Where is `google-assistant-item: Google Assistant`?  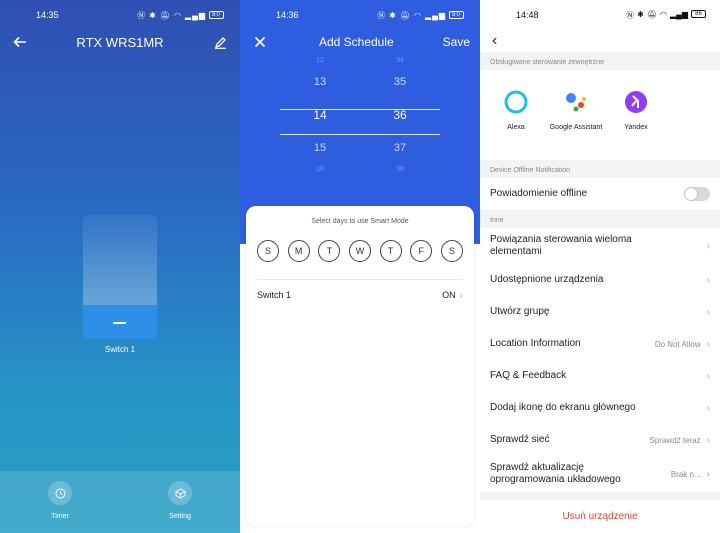 google-assistant-item: Google Assistant is located at coordinates (576, 115).